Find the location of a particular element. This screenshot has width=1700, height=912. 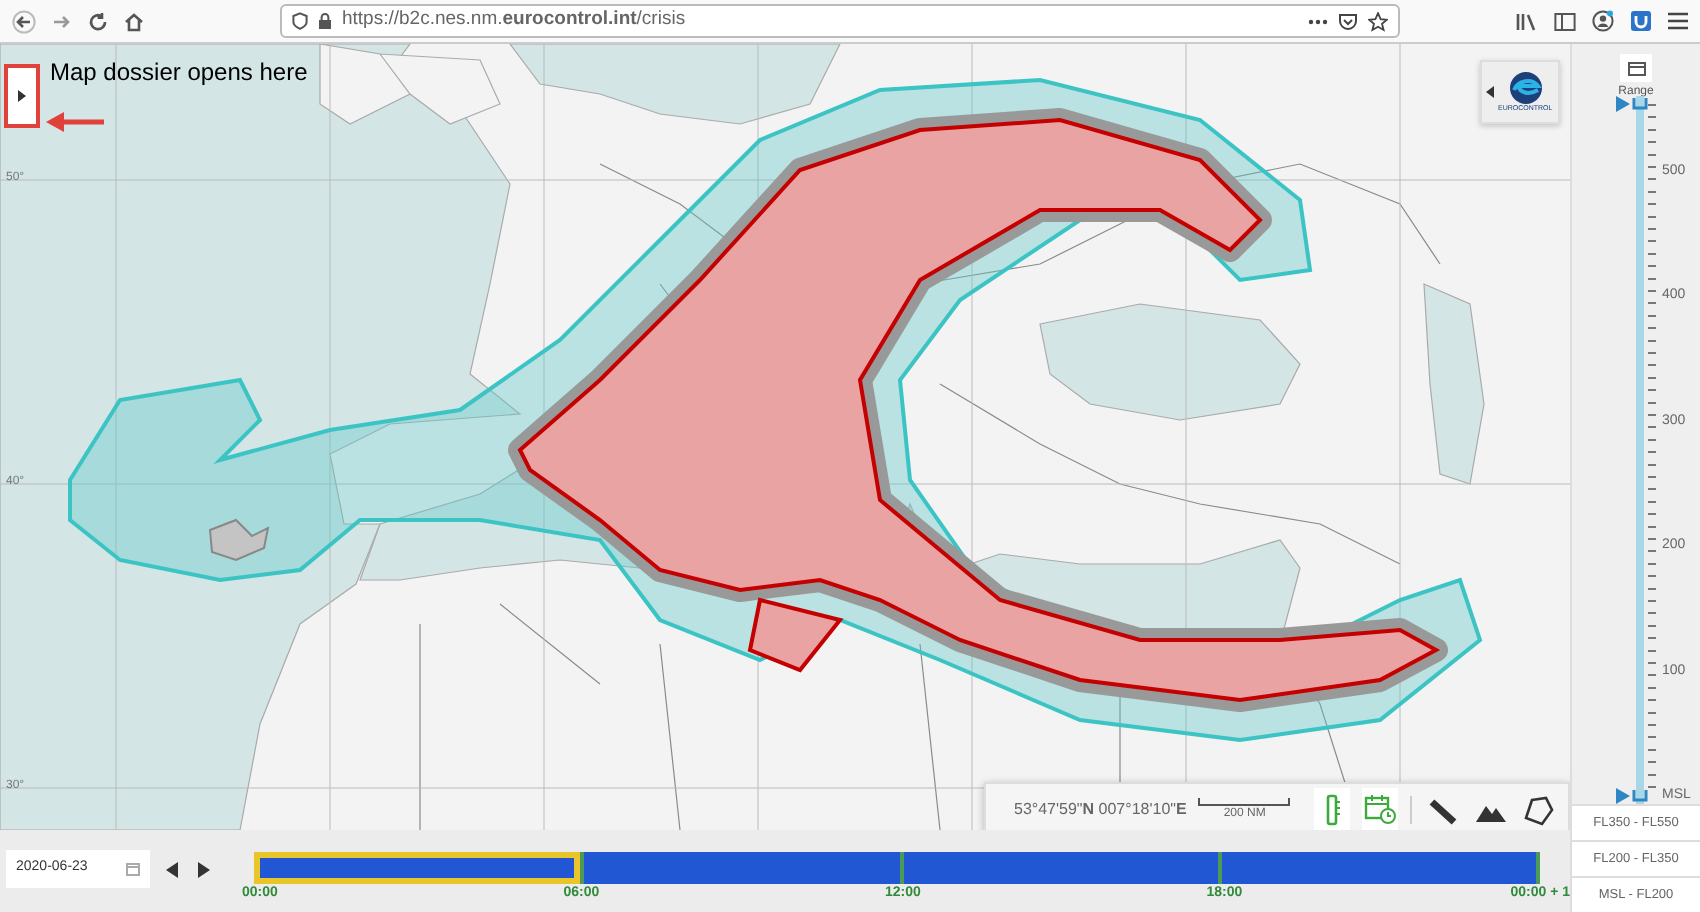

calendar-clock-tool-button is located at coordinates (1380, 809).